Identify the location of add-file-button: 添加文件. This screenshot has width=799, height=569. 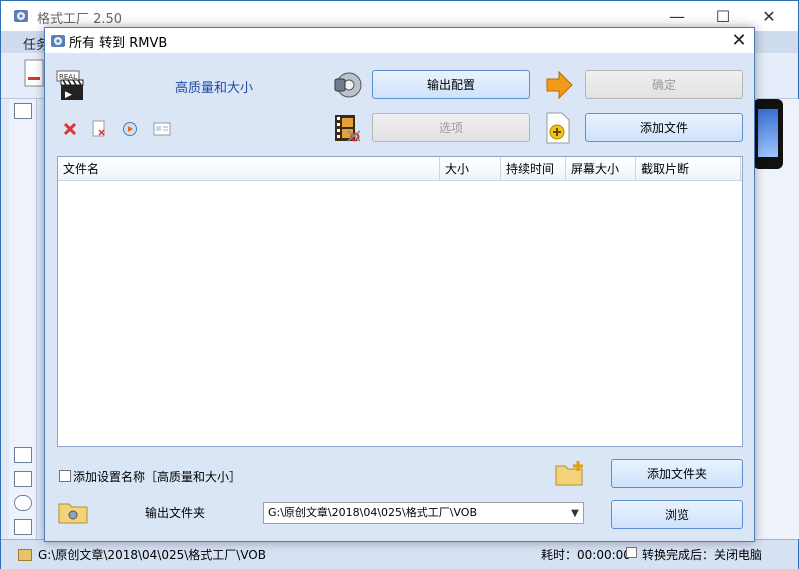
(664, 127).